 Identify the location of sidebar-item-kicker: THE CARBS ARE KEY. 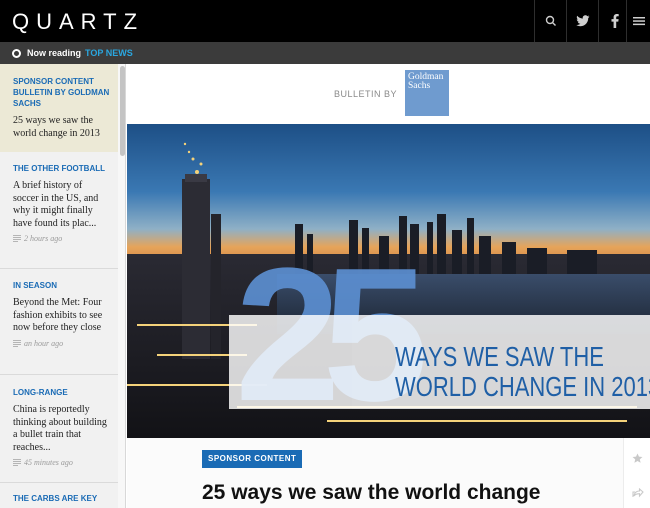
(55, 498).